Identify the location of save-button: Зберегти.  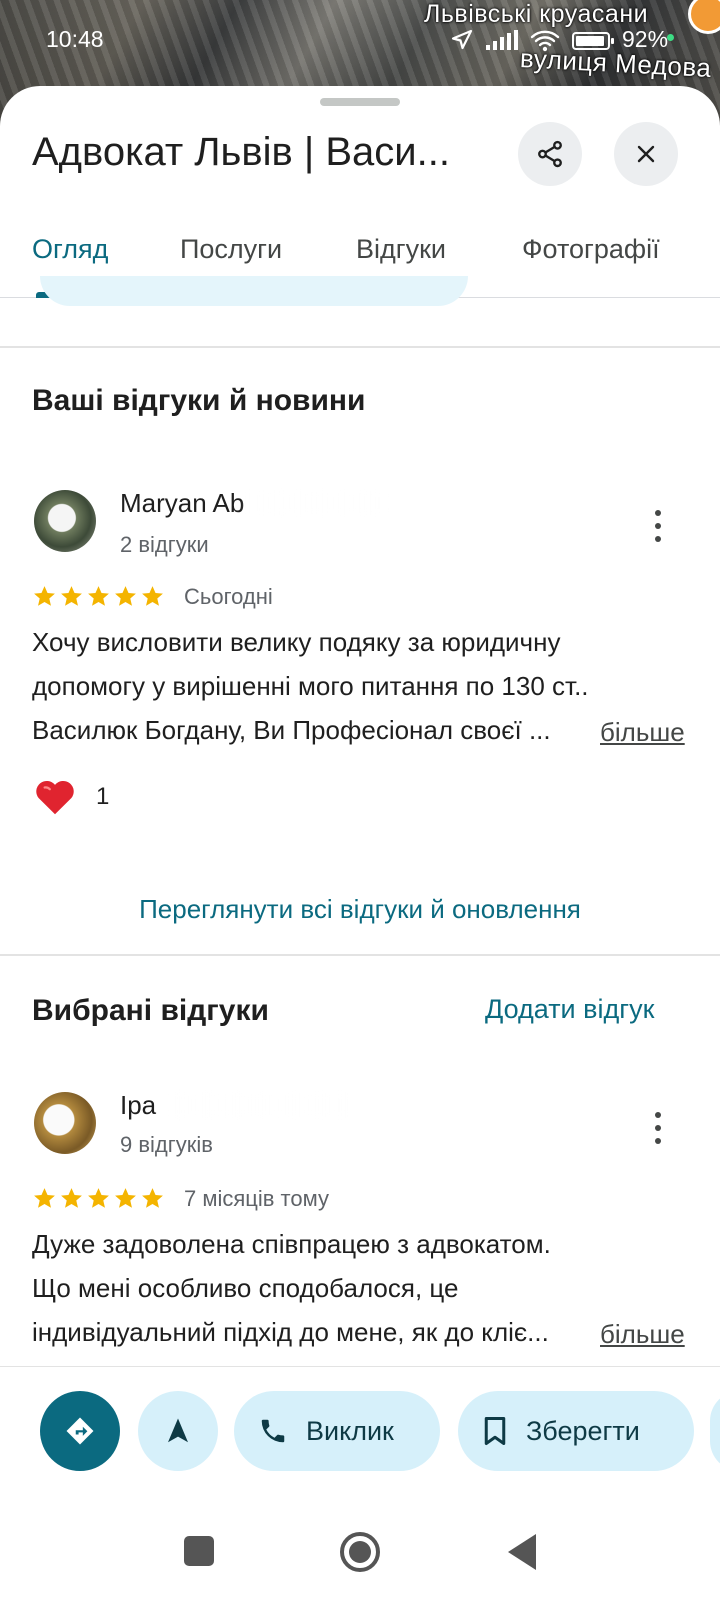
(576, 1431).